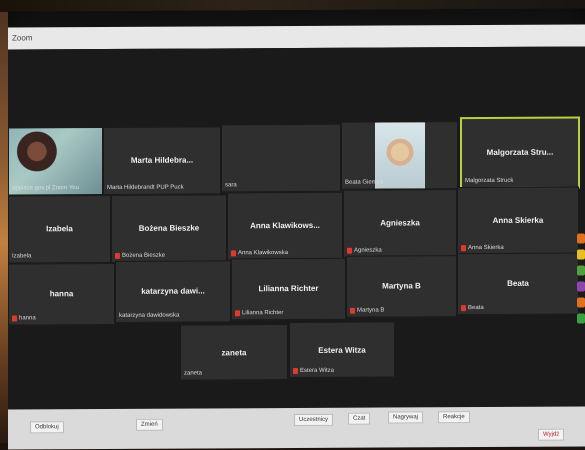 The height and width of the screenshot is (450, 585). I want to click on participant-tile: Estera Witza Estera Witza, so click(342, 350).